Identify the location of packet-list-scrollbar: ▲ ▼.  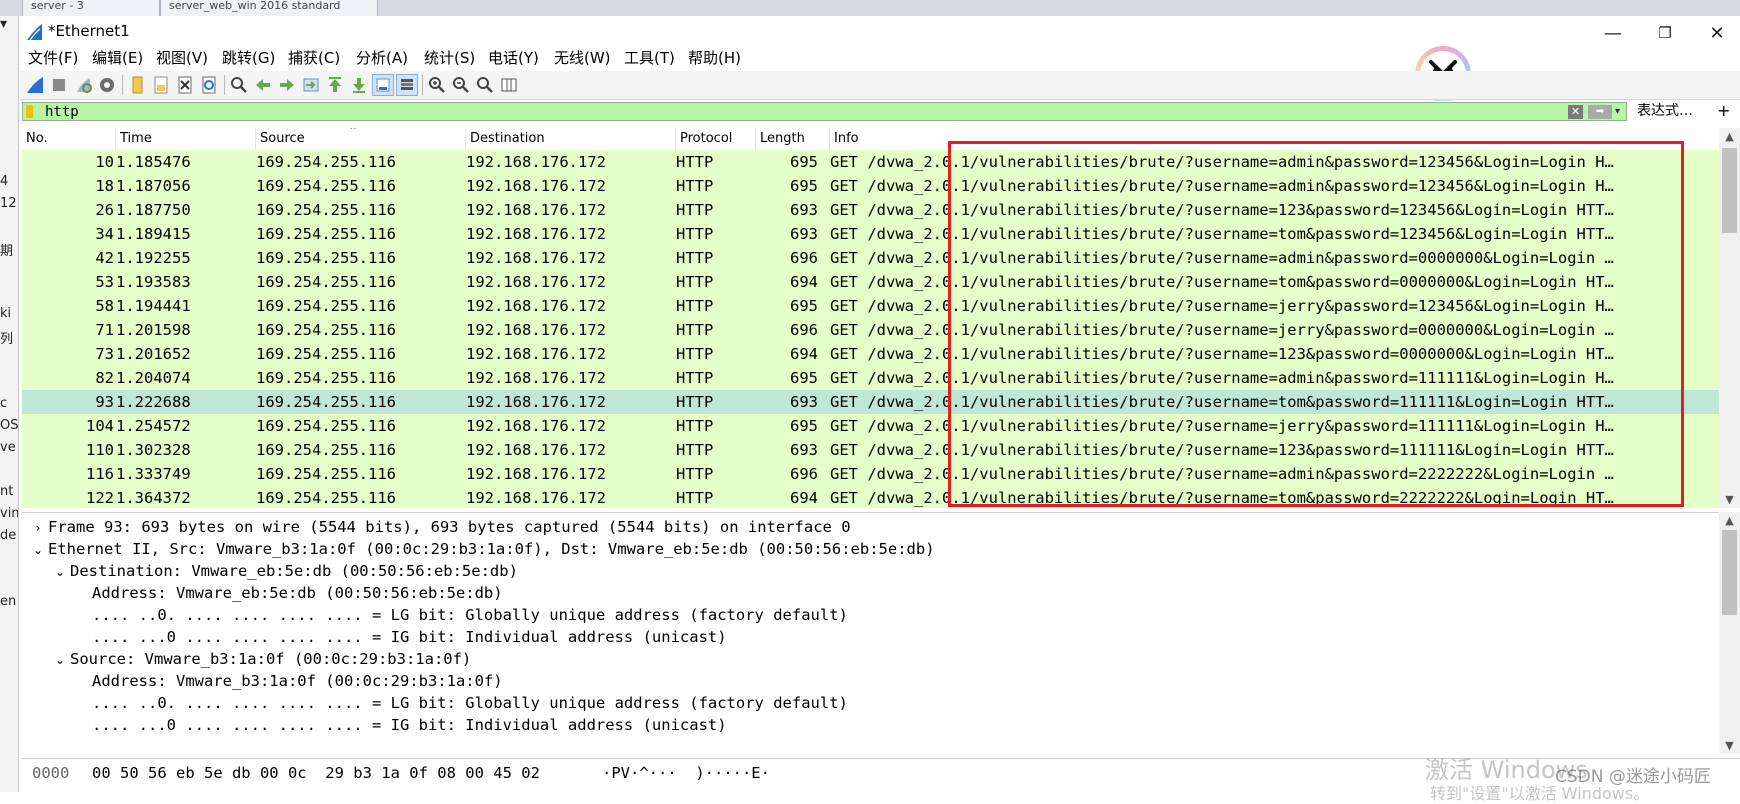
(1729, 318).